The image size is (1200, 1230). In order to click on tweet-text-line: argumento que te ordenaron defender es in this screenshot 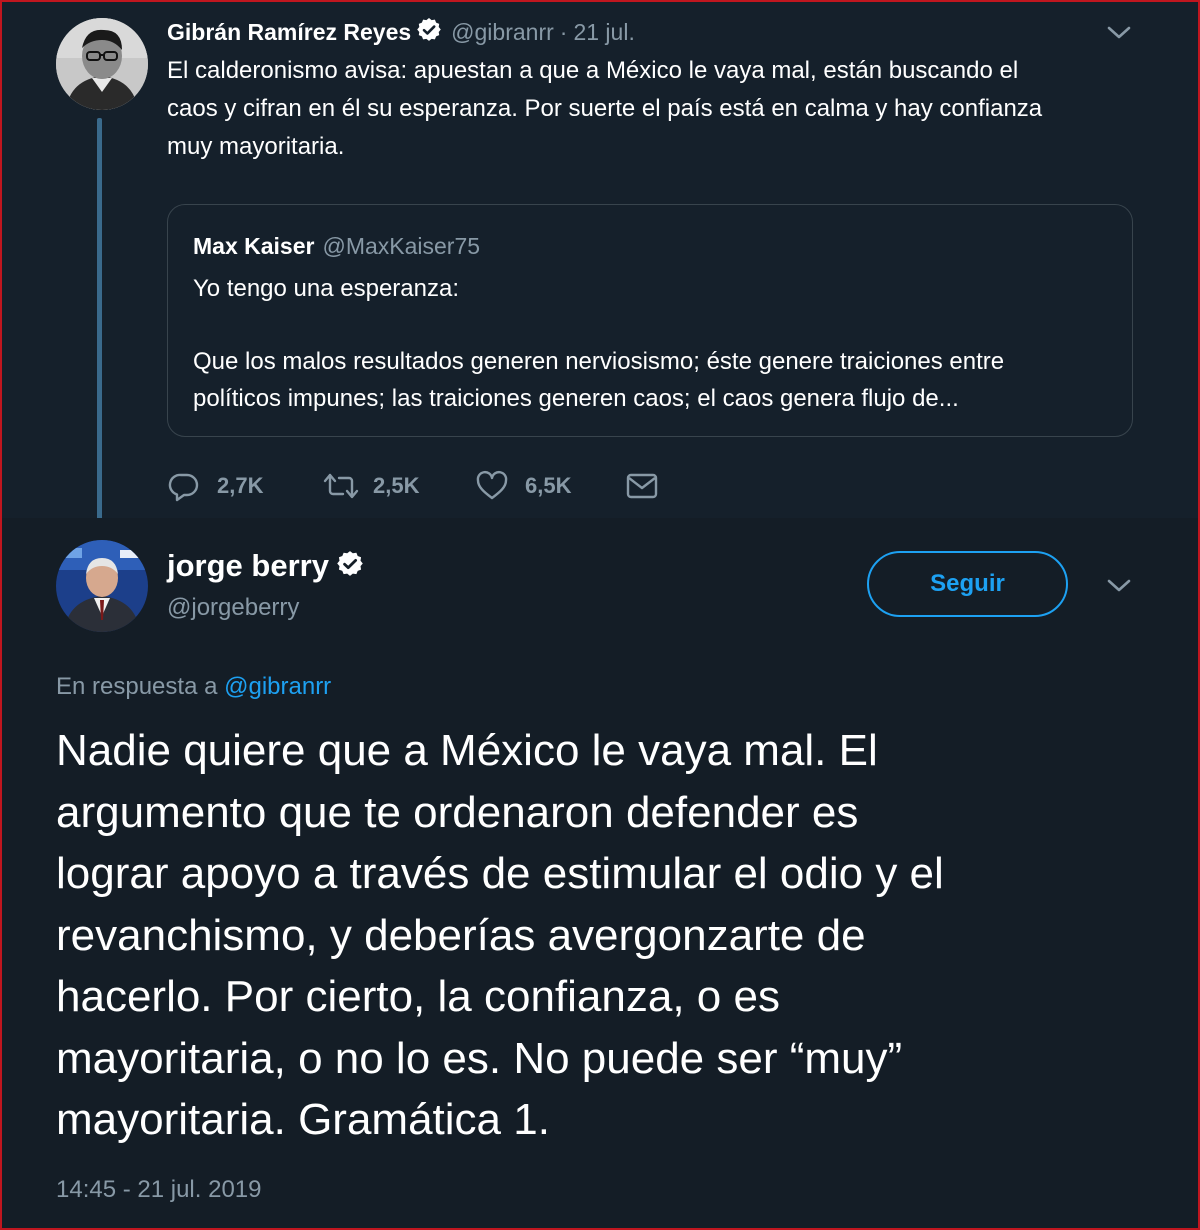, I will do `click(457, 812)`.